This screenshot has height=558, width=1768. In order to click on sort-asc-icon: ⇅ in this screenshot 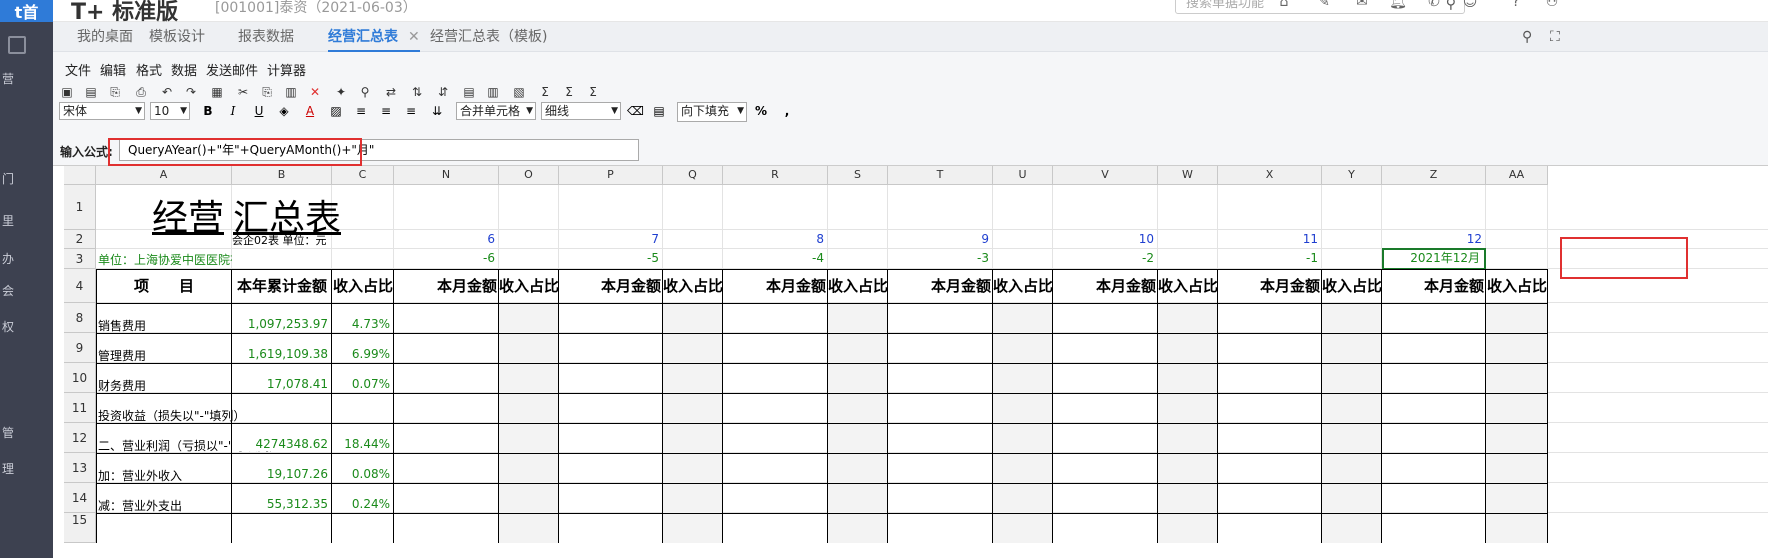, I will do `click(417, 92)`.